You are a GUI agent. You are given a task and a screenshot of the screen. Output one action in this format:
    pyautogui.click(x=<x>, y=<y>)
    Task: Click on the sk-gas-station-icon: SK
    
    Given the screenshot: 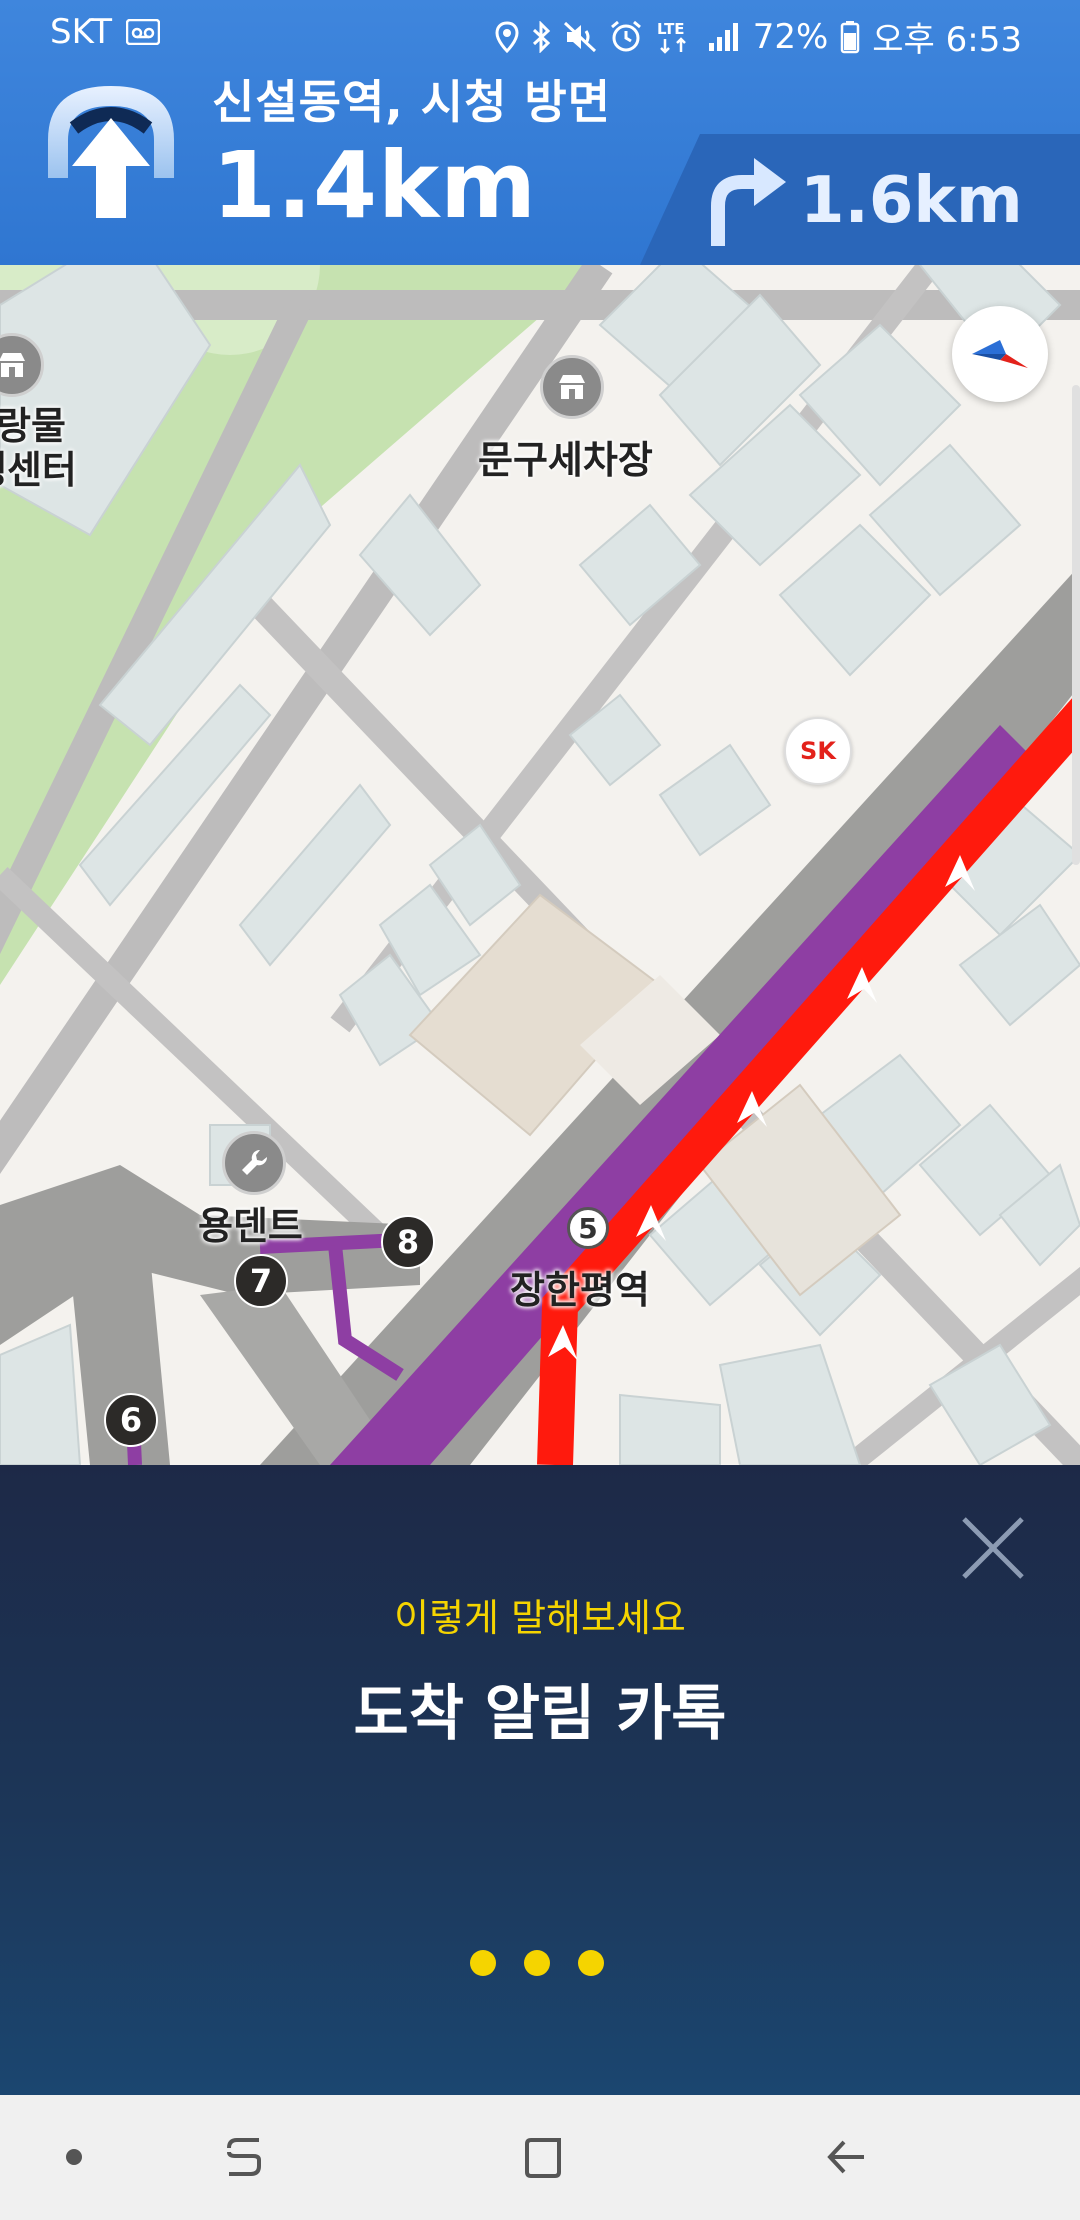 What is the action you would take?
    pyautogui.click(x=818, y=751)
    